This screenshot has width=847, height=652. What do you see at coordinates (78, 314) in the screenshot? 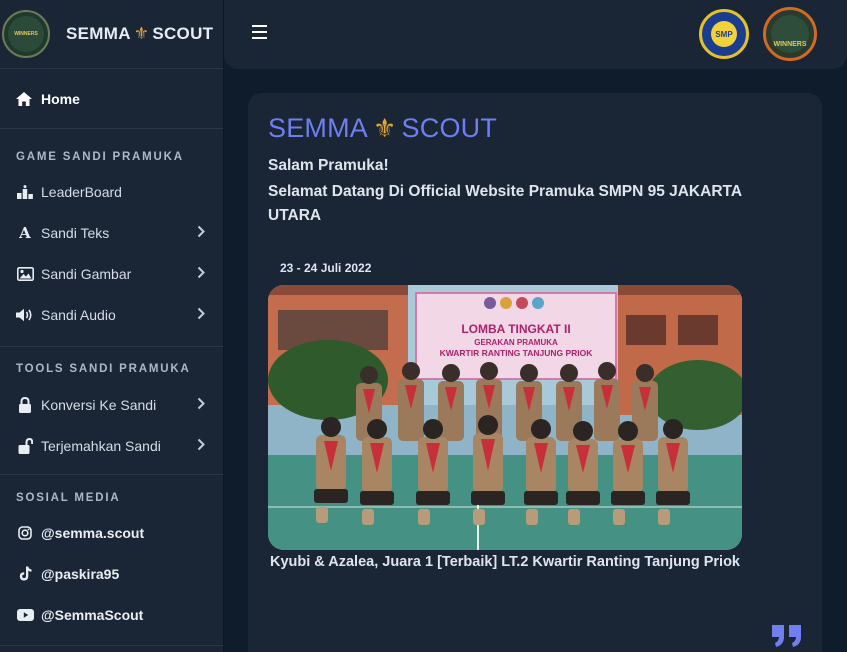
I see `sidebar-item-label: Sandi Audio` at bounding box center [78, 314].